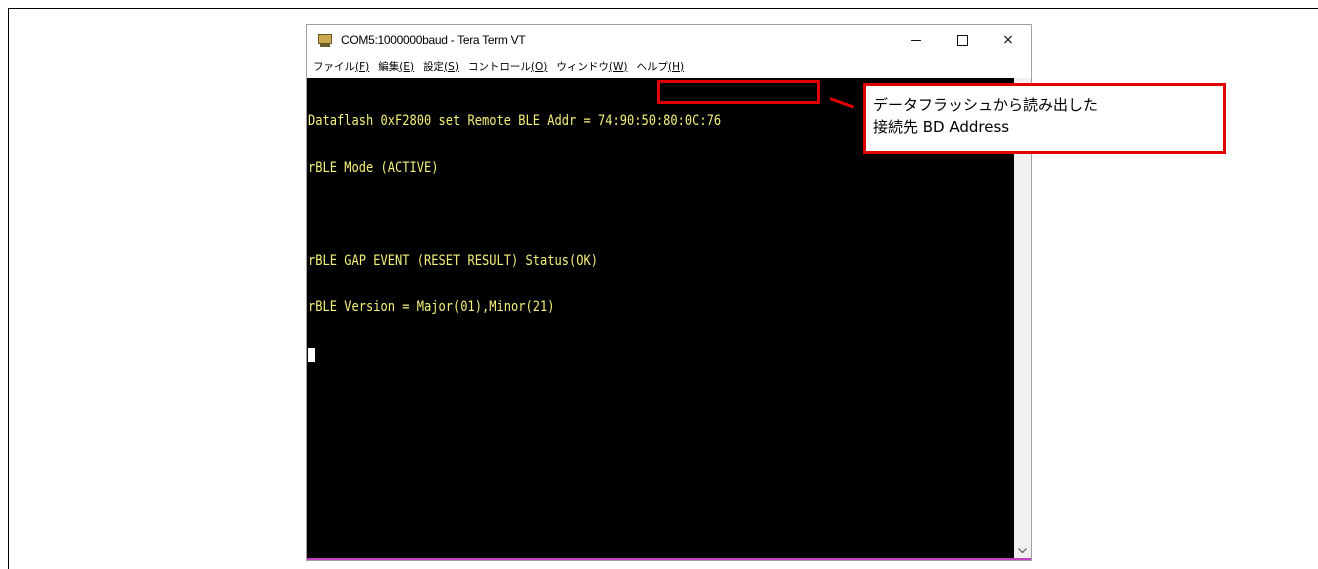 Image resolution: width=1318 pixels, height=569 pixels. What do you see at coordinates (669, 40) in the screenshot?
I see `title-bar: COM5:1000000baud - Tera Term VT ×` at bounding box center [669, 40].